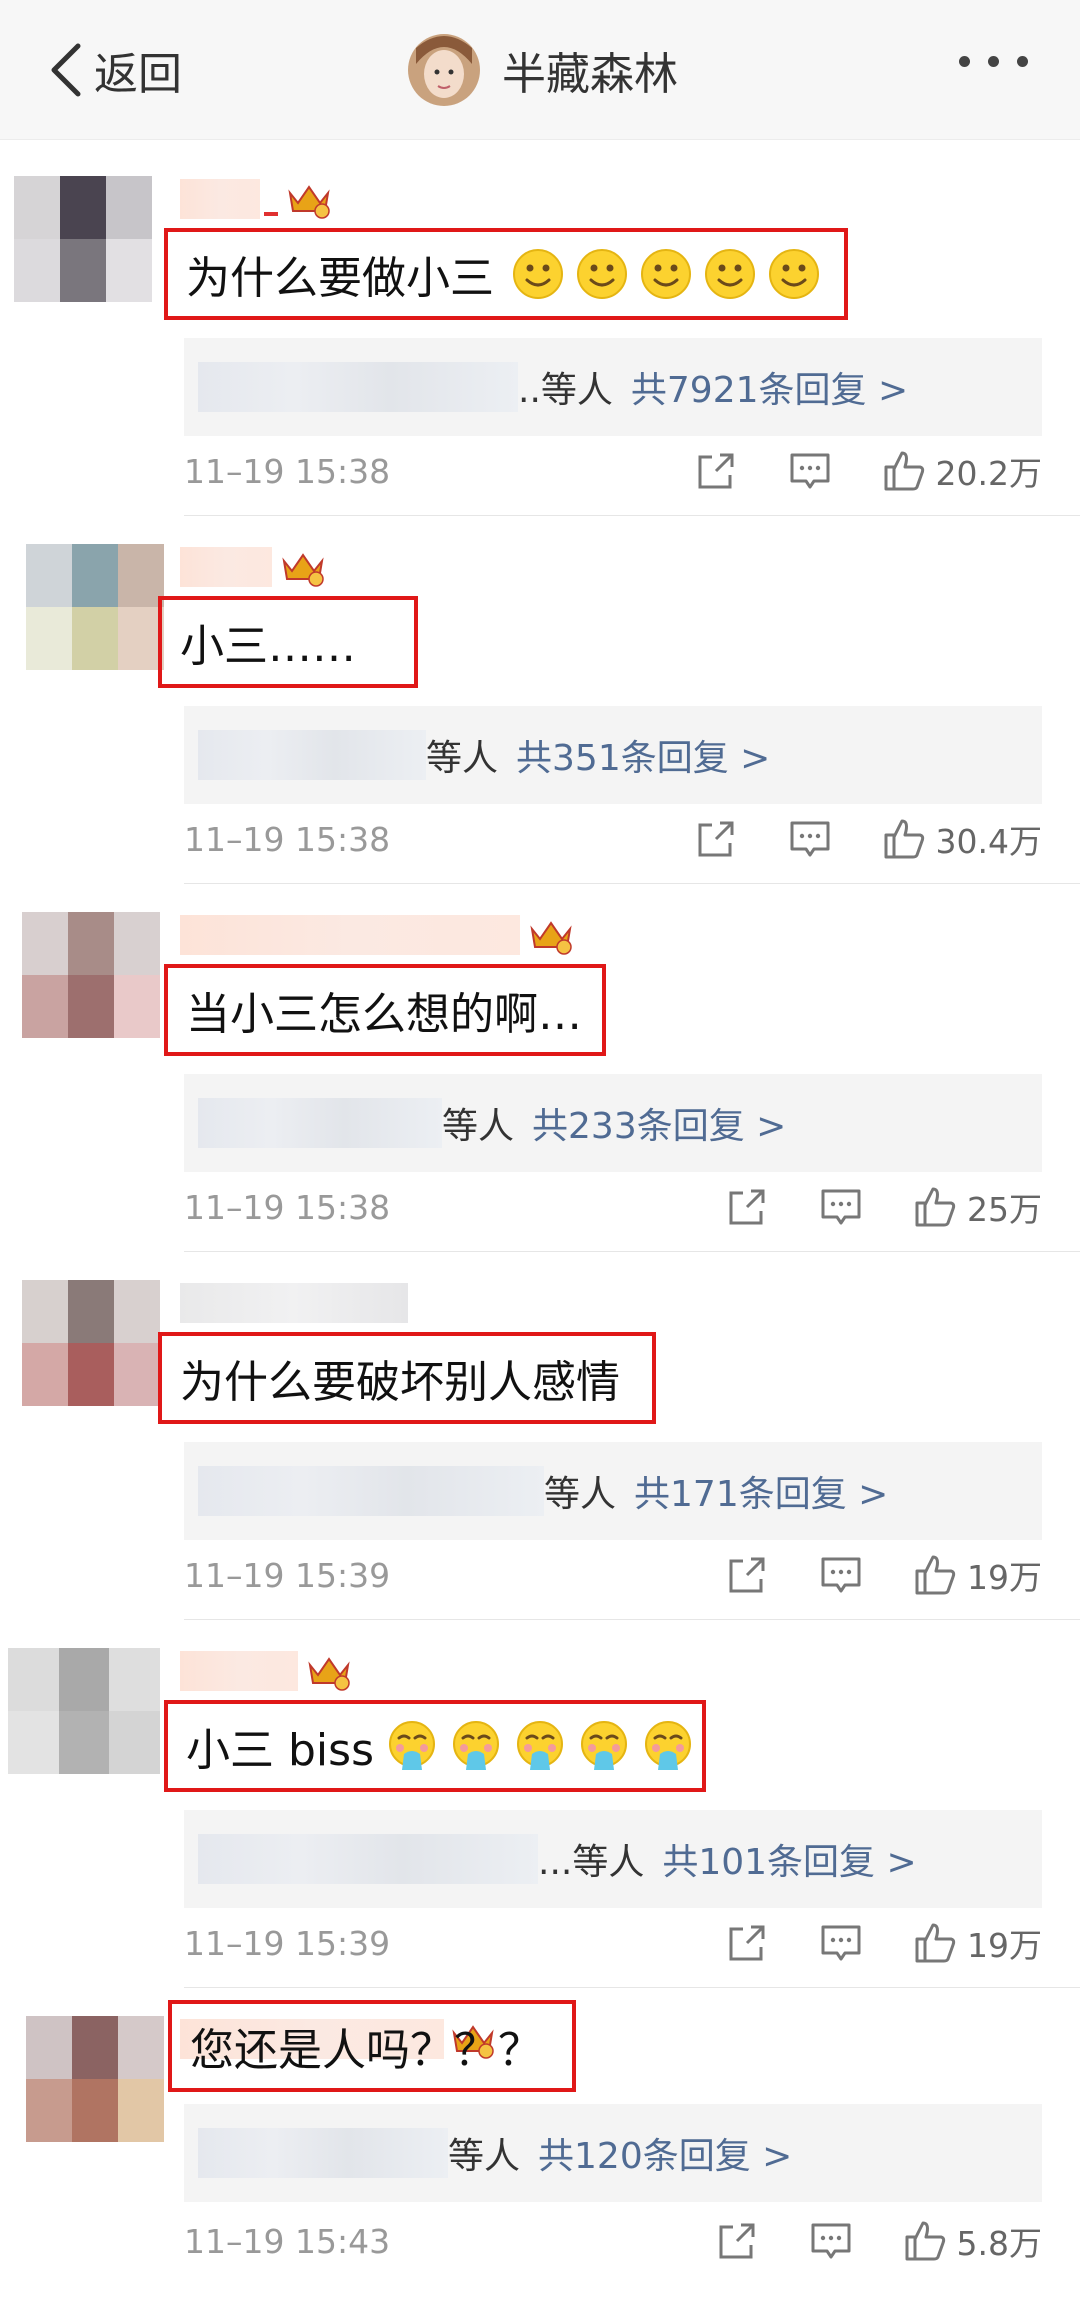 The width and height of the screenshot is (1080, 2302). What do you see at coordinates (769, 387) in the screenshot?
I see `view-replies-link: 共7921条回复 >` at bounding box center [769, 387].